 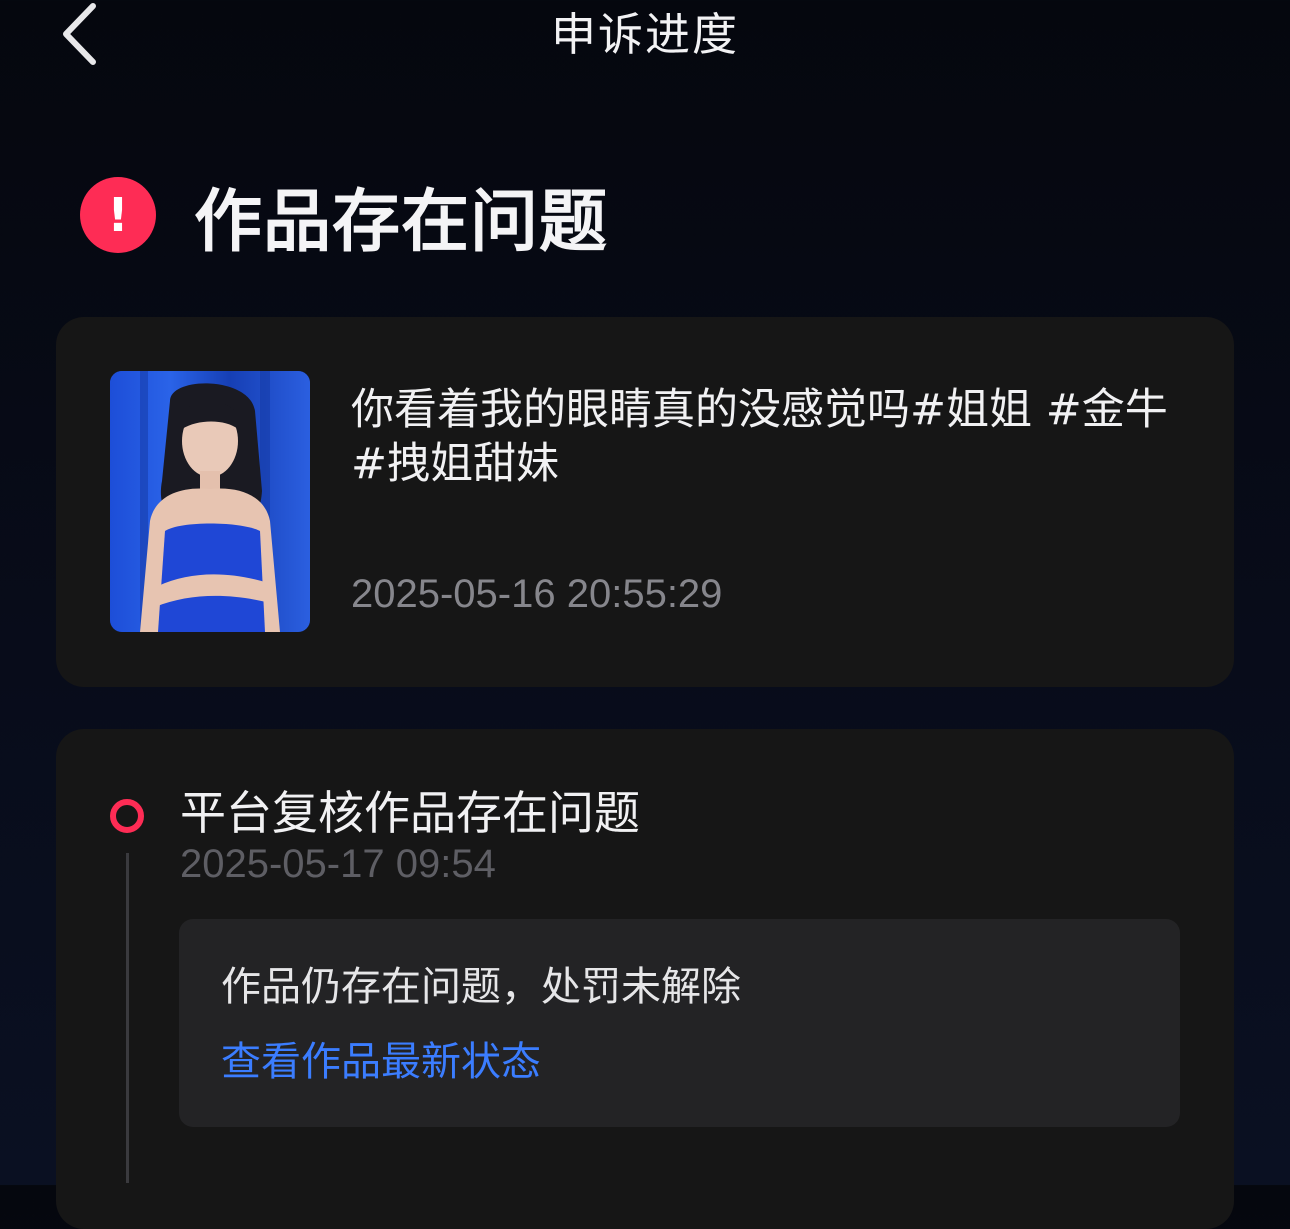 I want to click on work-thumbnail, so click(x=210, y=501).